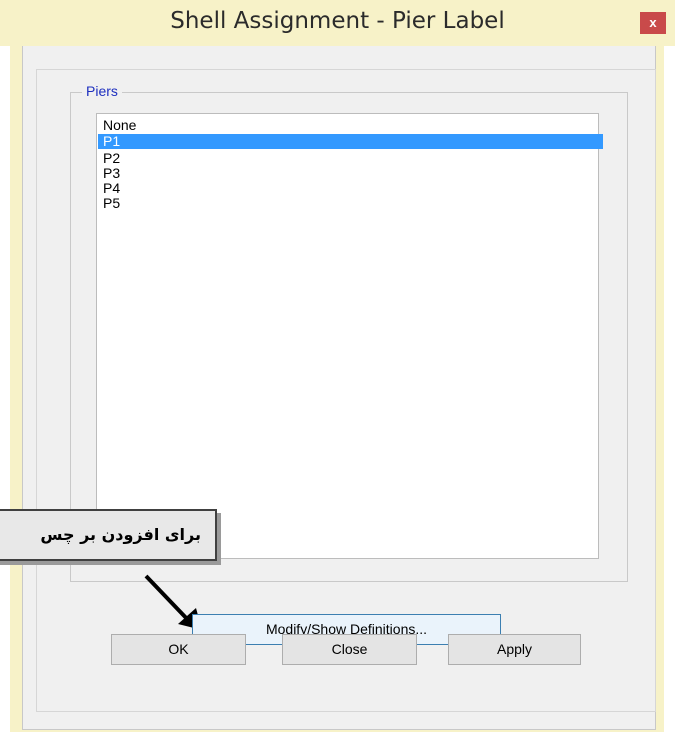 Image resolution: width=675 pixels, height=736 pixels. Describe the element at coordinates (351, 203) in the screenshot. I see `list-item-p5: P5` at that location.